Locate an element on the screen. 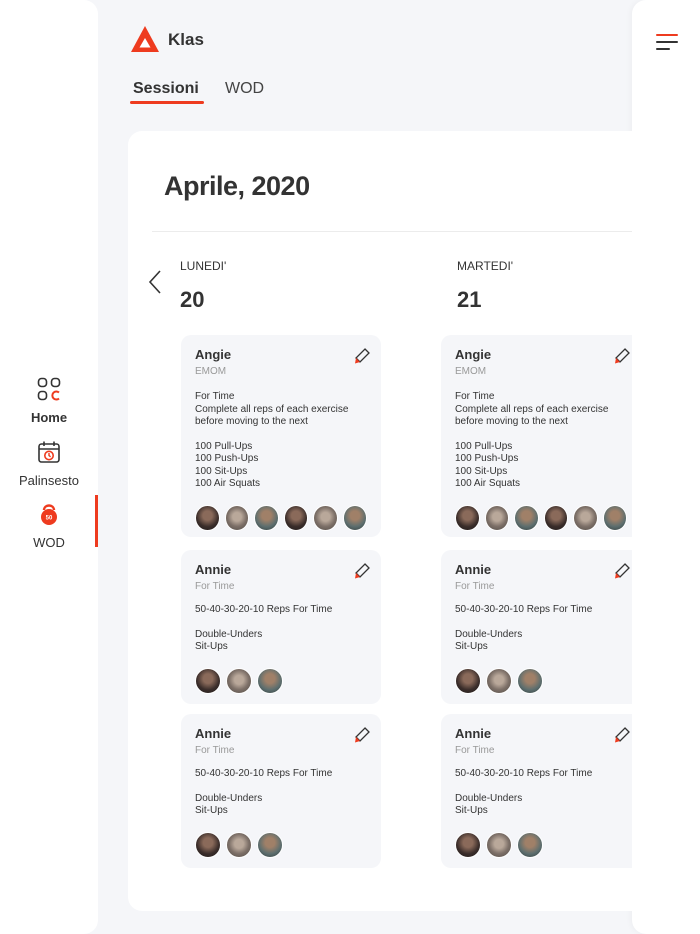 The image size is (700, 934). day-column-tuesday: MARTEDI' 21 is located at coordinates (485, 286).